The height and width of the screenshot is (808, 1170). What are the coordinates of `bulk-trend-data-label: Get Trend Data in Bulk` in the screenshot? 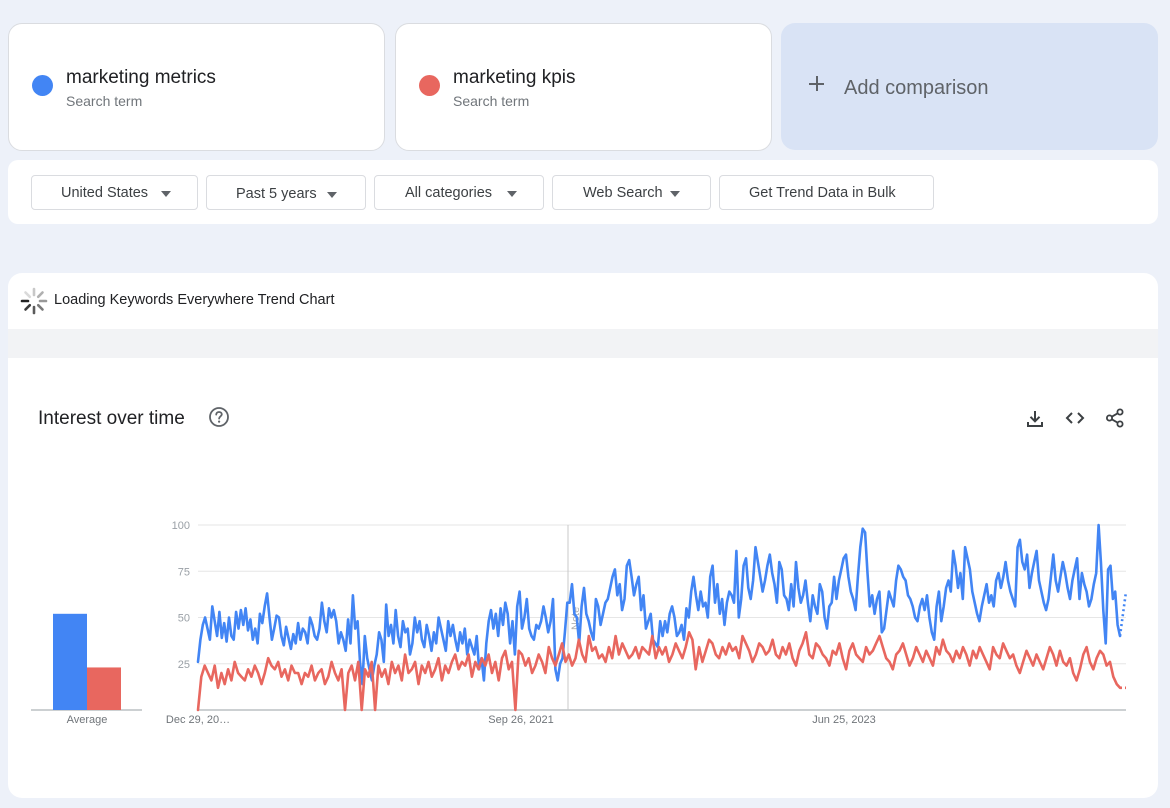 It's located at (822, 193).